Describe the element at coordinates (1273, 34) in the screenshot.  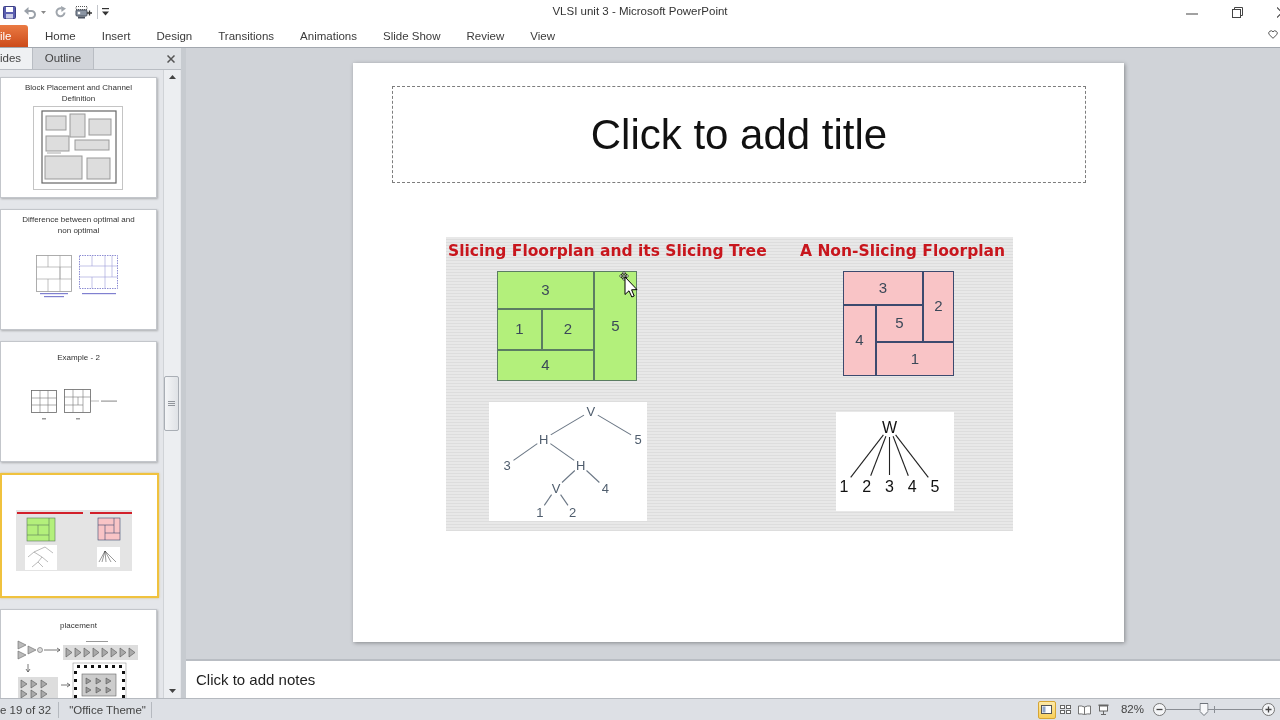
I see `heart-icon` at that location.